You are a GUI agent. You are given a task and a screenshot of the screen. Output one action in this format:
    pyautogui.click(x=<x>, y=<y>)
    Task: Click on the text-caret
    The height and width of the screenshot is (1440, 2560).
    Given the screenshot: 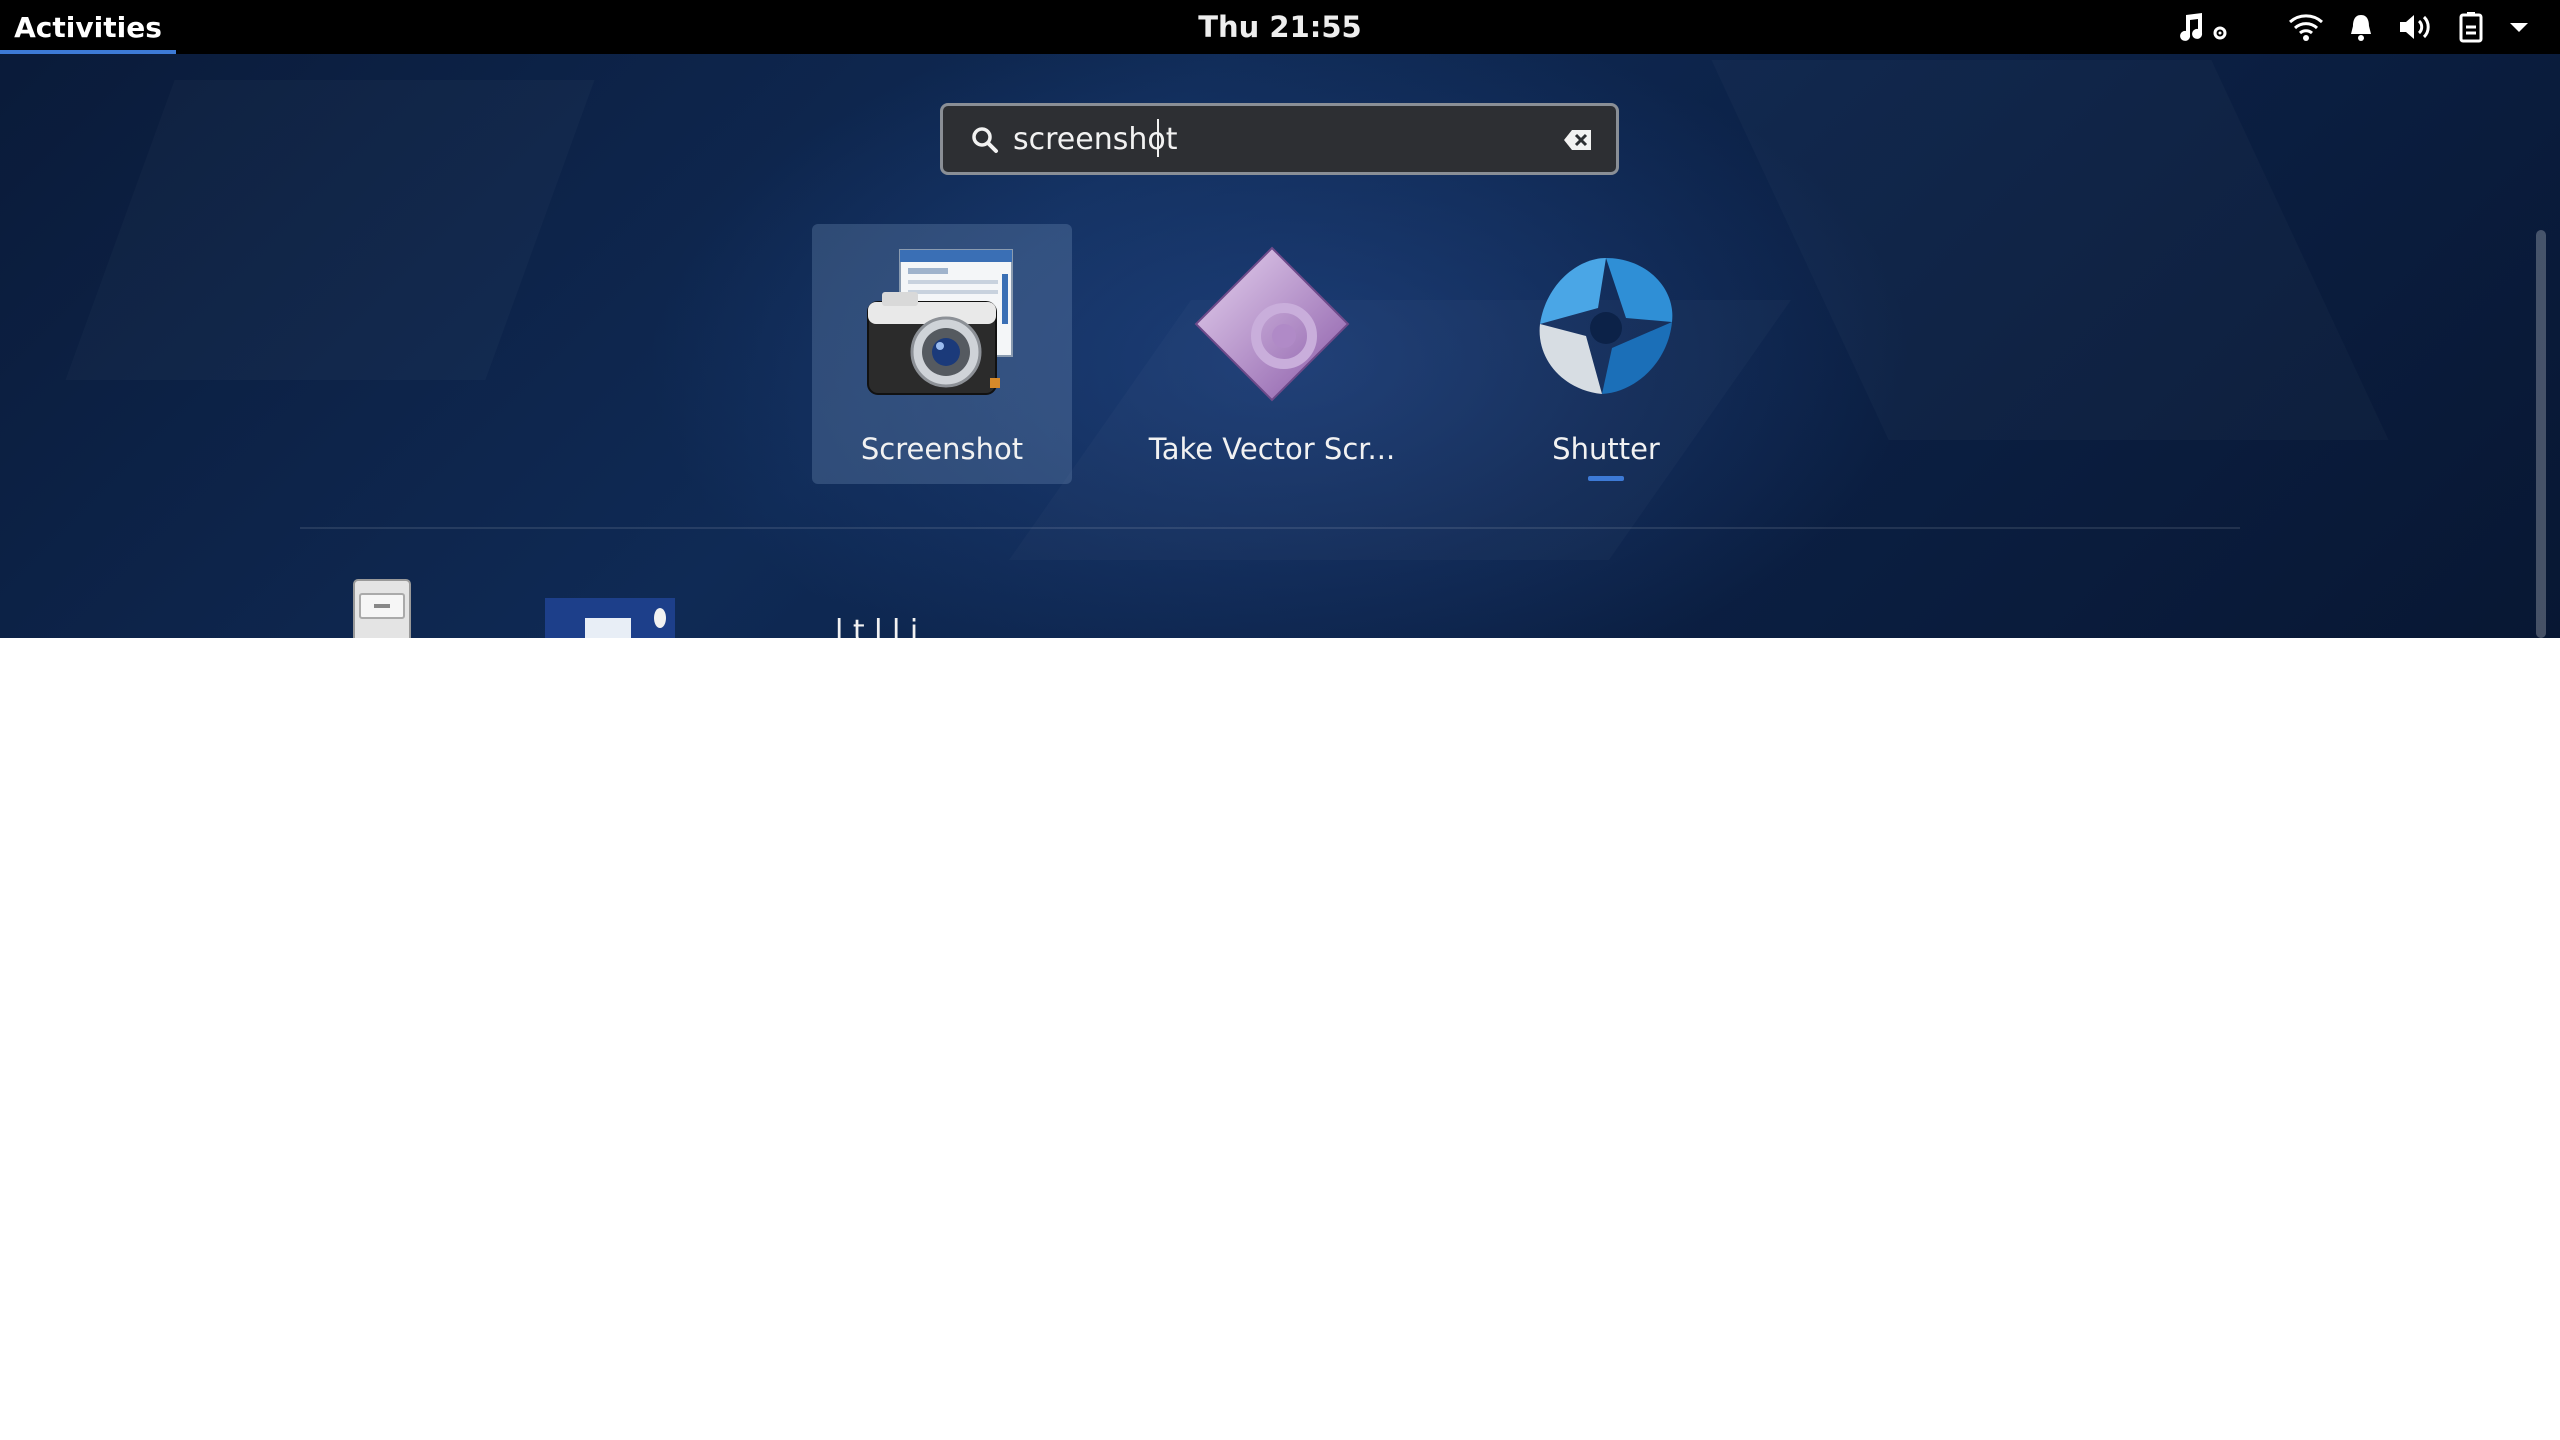 What is the action you would take?
    pyautogui.click(x=1158, y=138)
    